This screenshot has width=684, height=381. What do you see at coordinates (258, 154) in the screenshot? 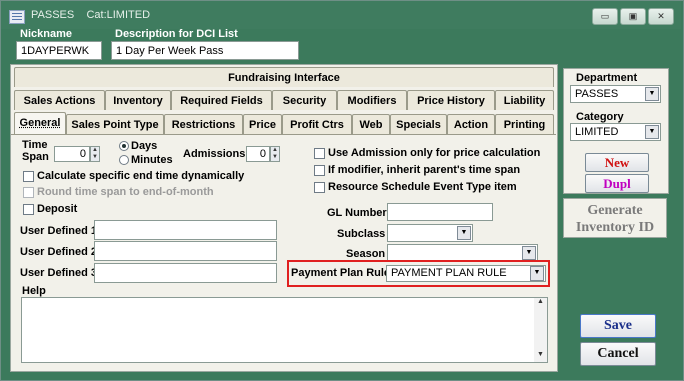
I see `admissions-field: 0` at bounding box center [258, 154].